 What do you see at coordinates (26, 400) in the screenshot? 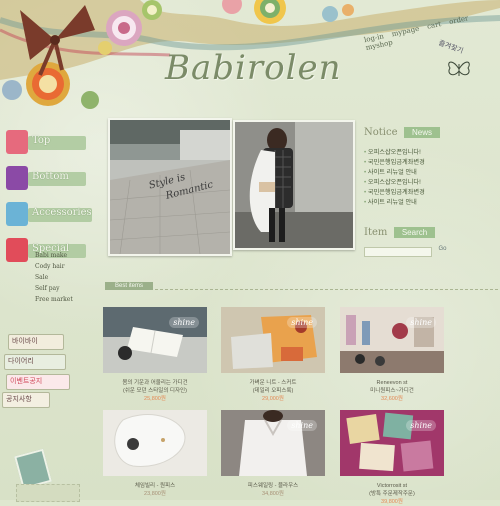
I see `banner-notice: 공지사항` at bounding box center [26, 400].